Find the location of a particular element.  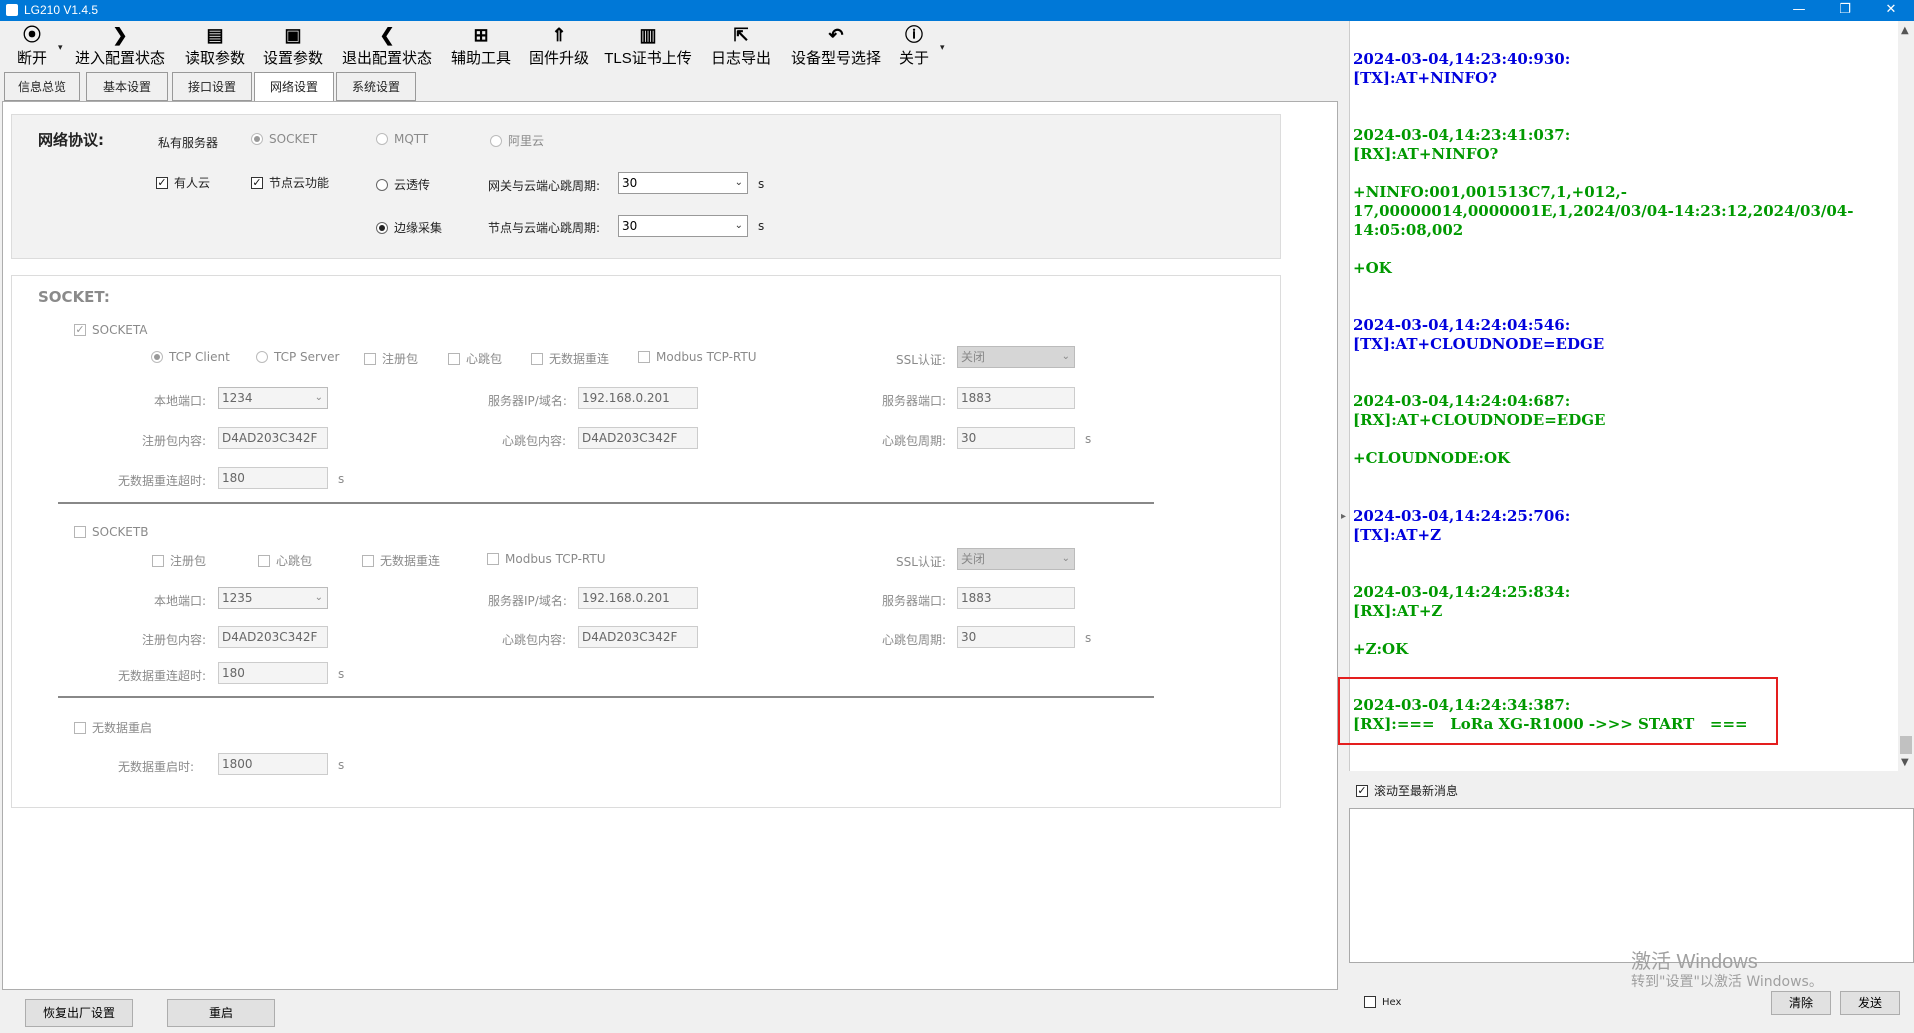

aliyun-radio: 阿里云 is located at coordinates (517, 140).